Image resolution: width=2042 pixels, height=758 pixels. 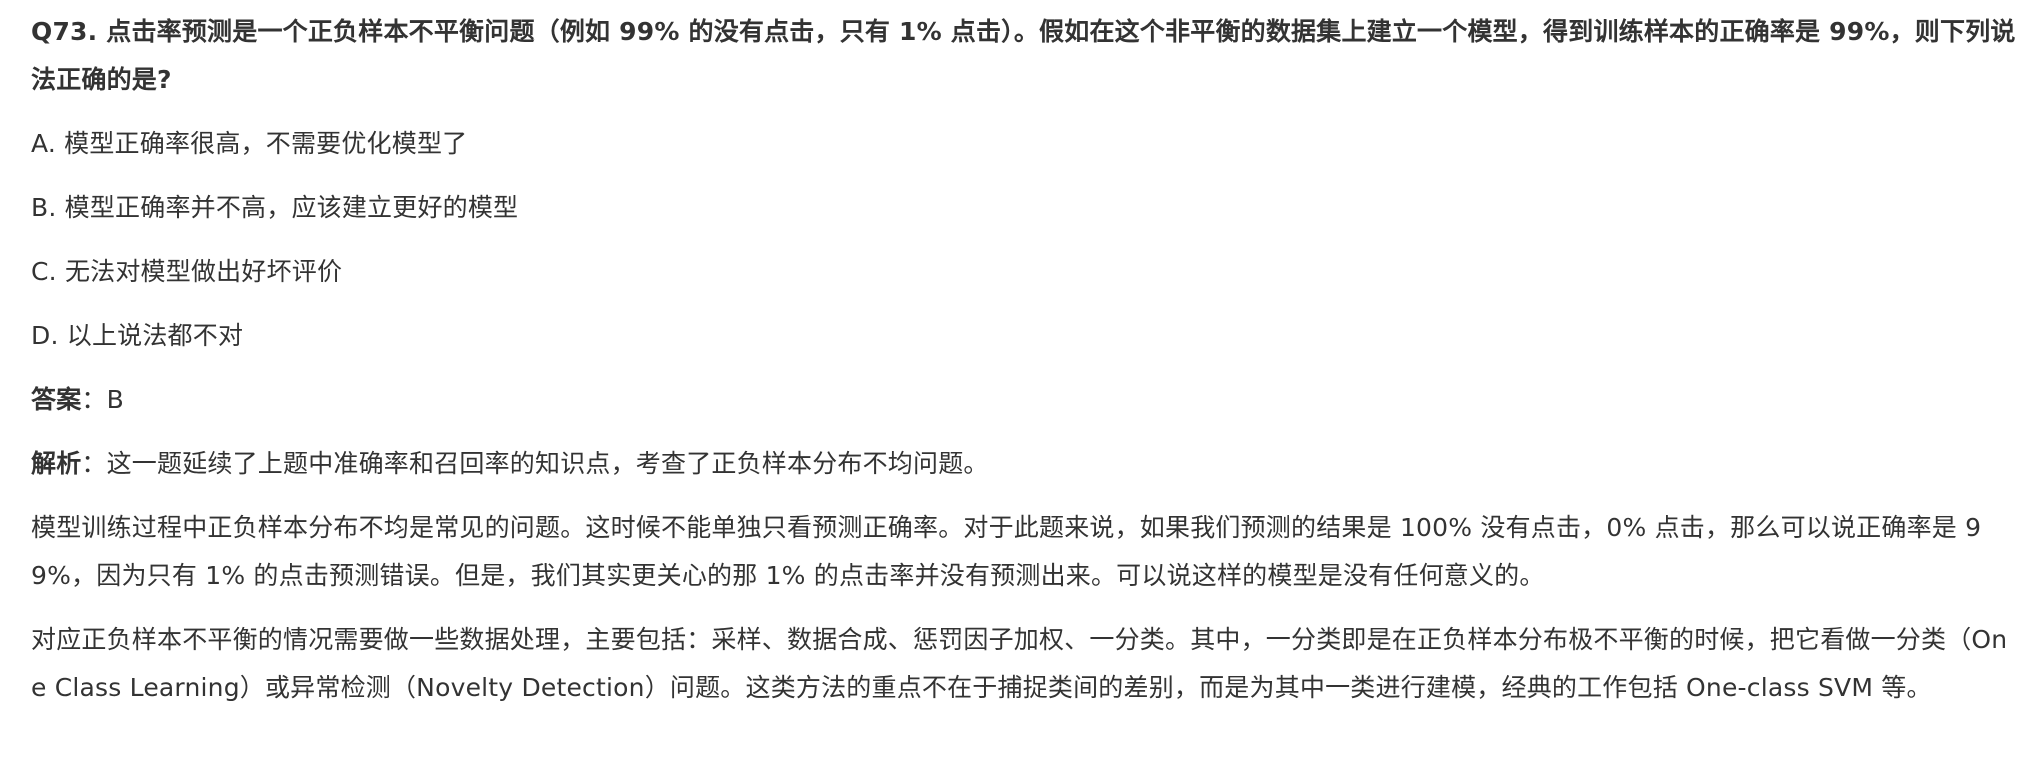 I want to click on option-c: C. 无法对模型做出好坏评价, so click(x=187, y=271).